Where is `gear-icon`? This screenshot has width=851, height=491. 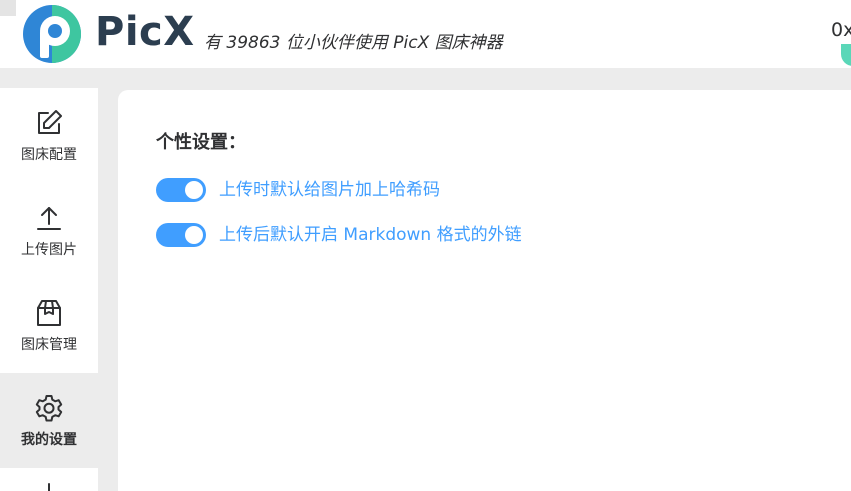
gear-icon is located at coordinates (49, 408).